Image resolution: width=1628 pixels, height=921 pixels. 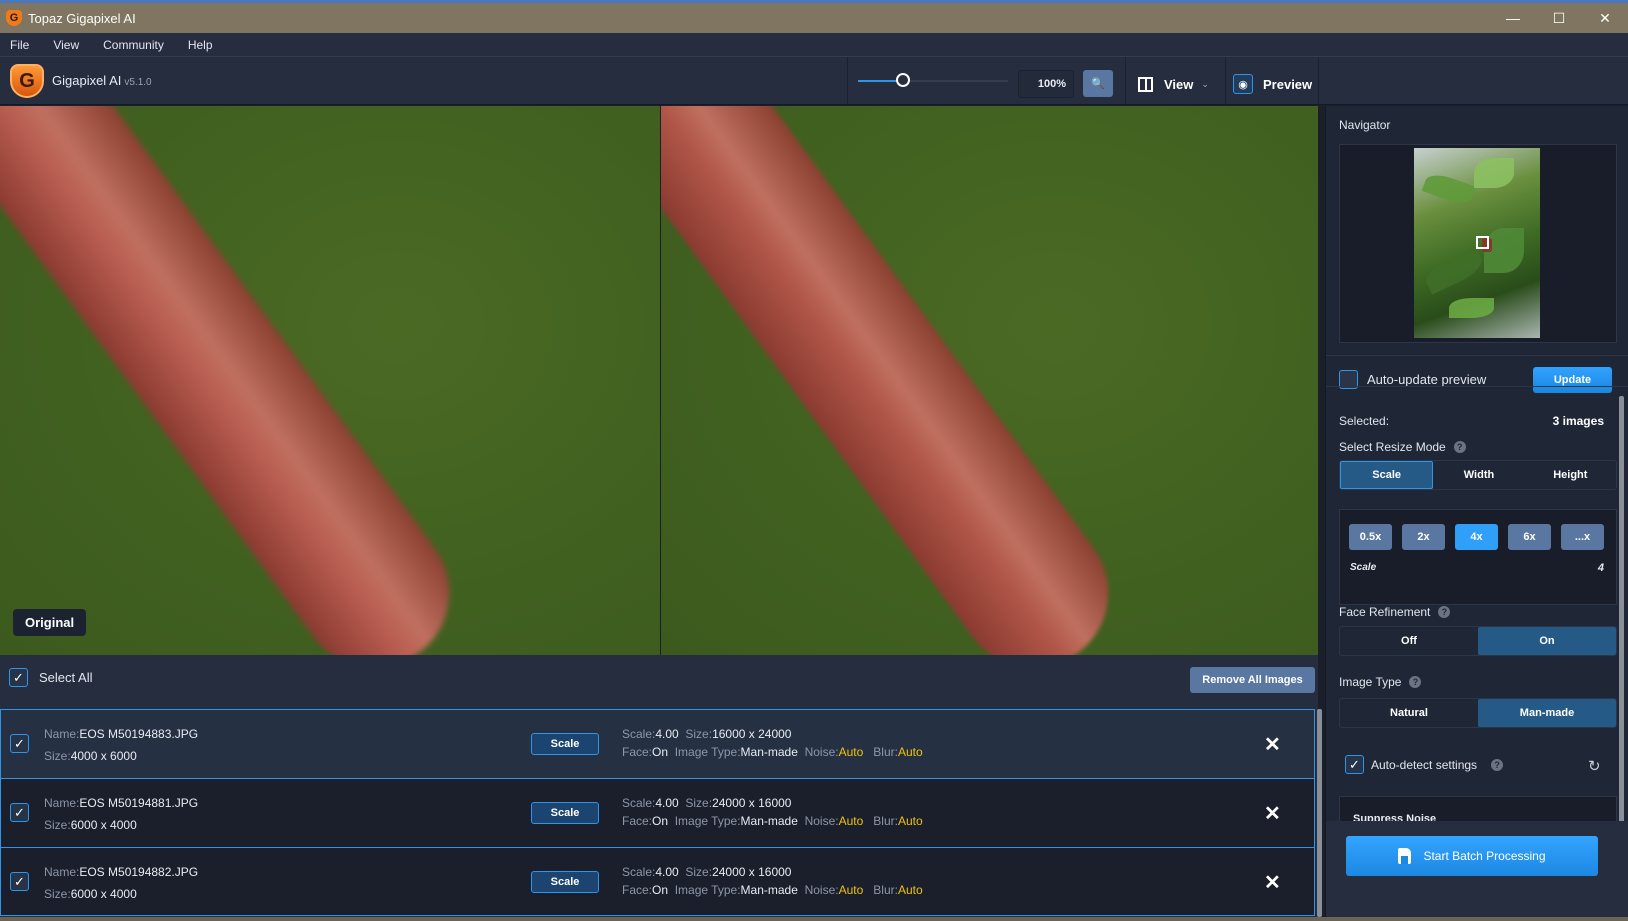 What do you see at coordinates (1471, 421) in the screenshot?
I see `selected-count: Selected: 3 images` at bounding box center [1471, 421].